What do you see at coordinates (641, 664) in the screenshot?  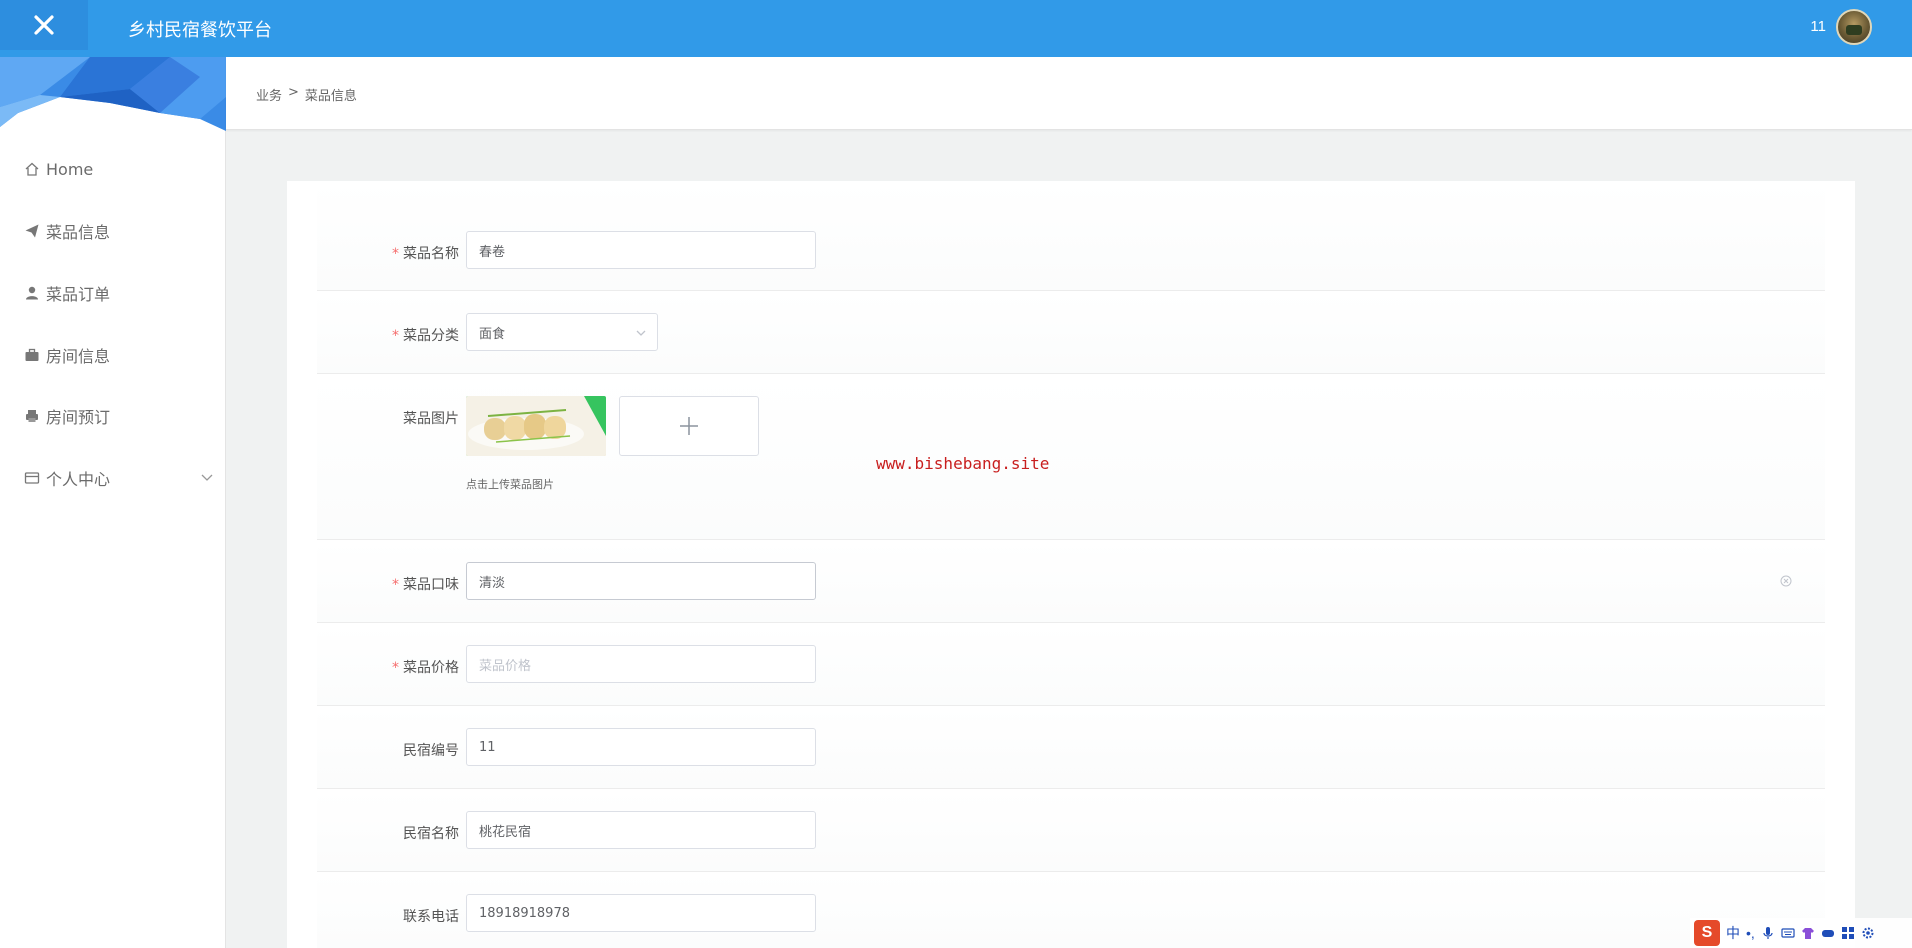 I see `dish-price-input: 菜品价格` at bounding box center [641, 664].